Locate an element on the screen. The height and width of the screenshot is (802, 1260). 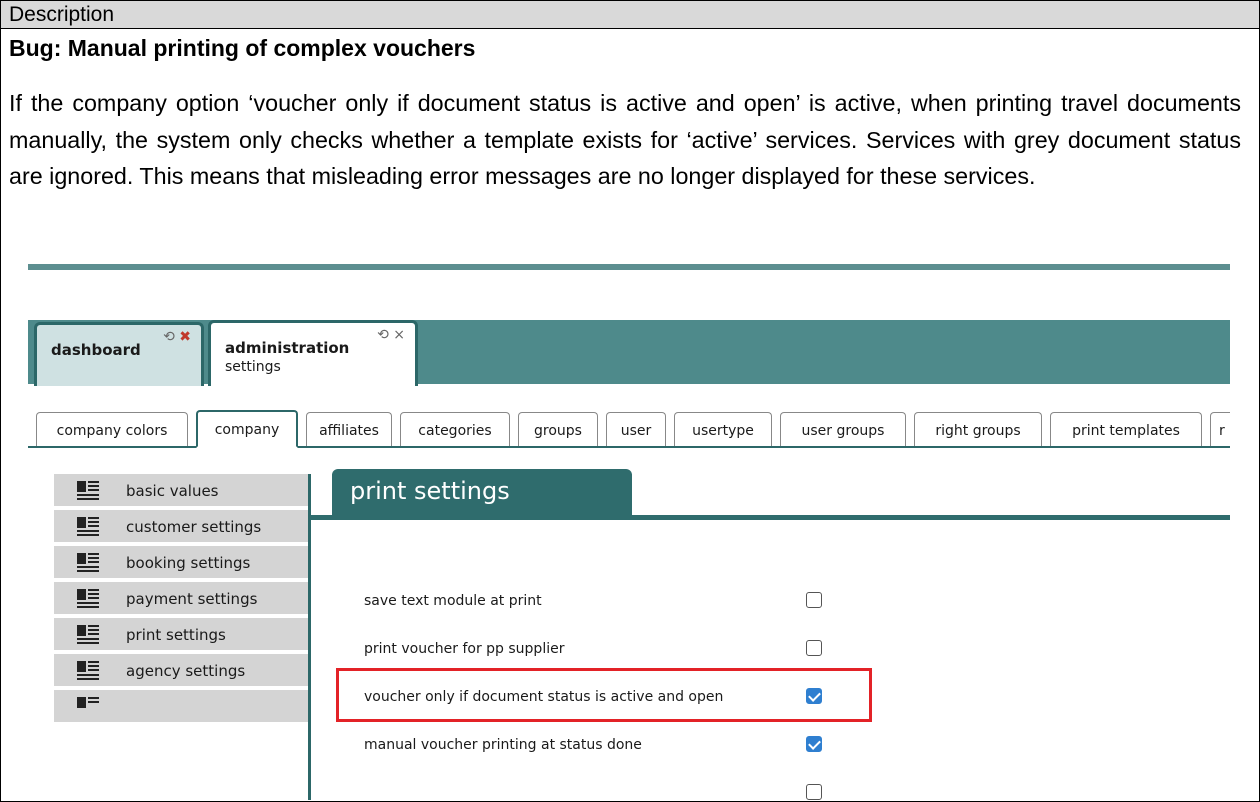
tab-dashboard-label: dashboard is located at coordinates (96, 350).